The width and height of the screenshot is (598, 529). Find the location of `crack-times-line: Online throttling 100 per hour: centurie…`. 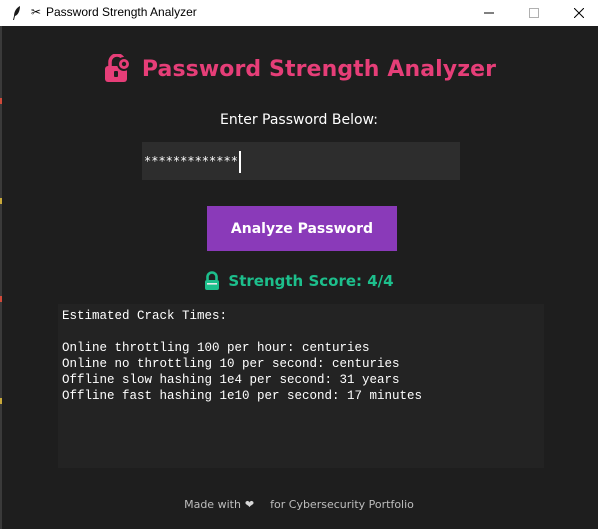

crack-times-line: Online throttling 100 per hour: centurie… is located at coordinates (216, 348).